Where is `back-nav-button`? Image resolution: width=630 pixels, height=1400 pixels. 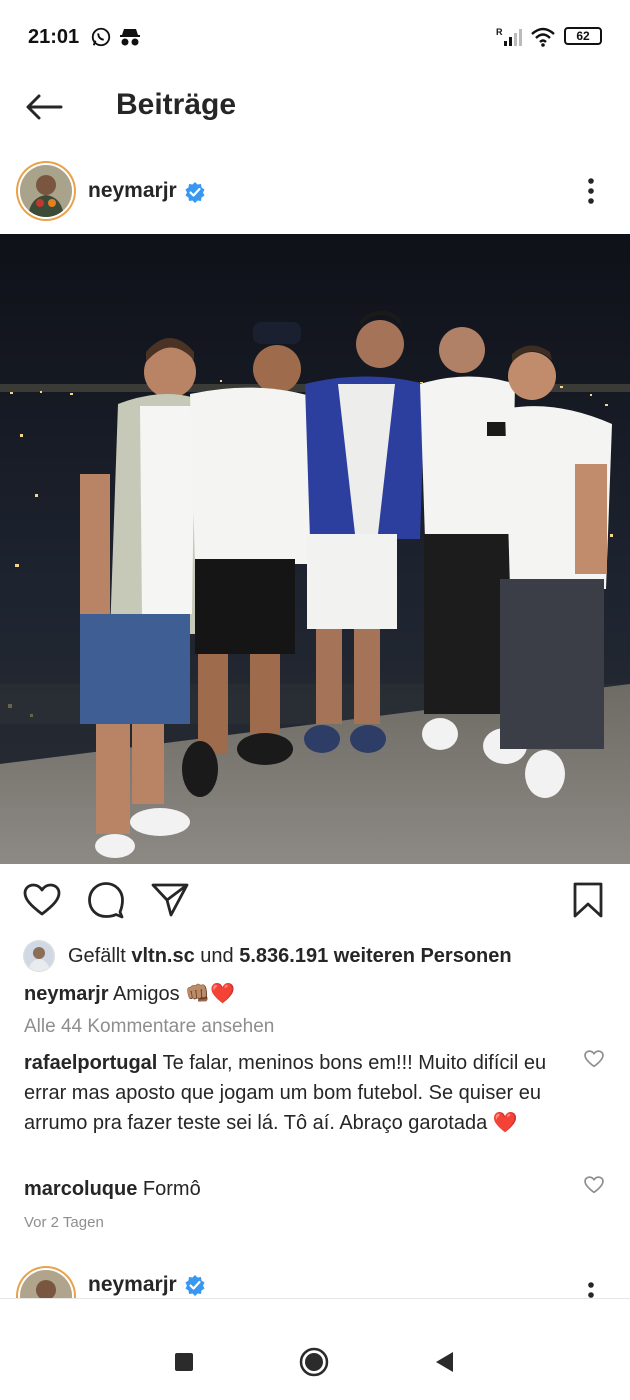 back-nav-button is located at coordinates (444, 1362).